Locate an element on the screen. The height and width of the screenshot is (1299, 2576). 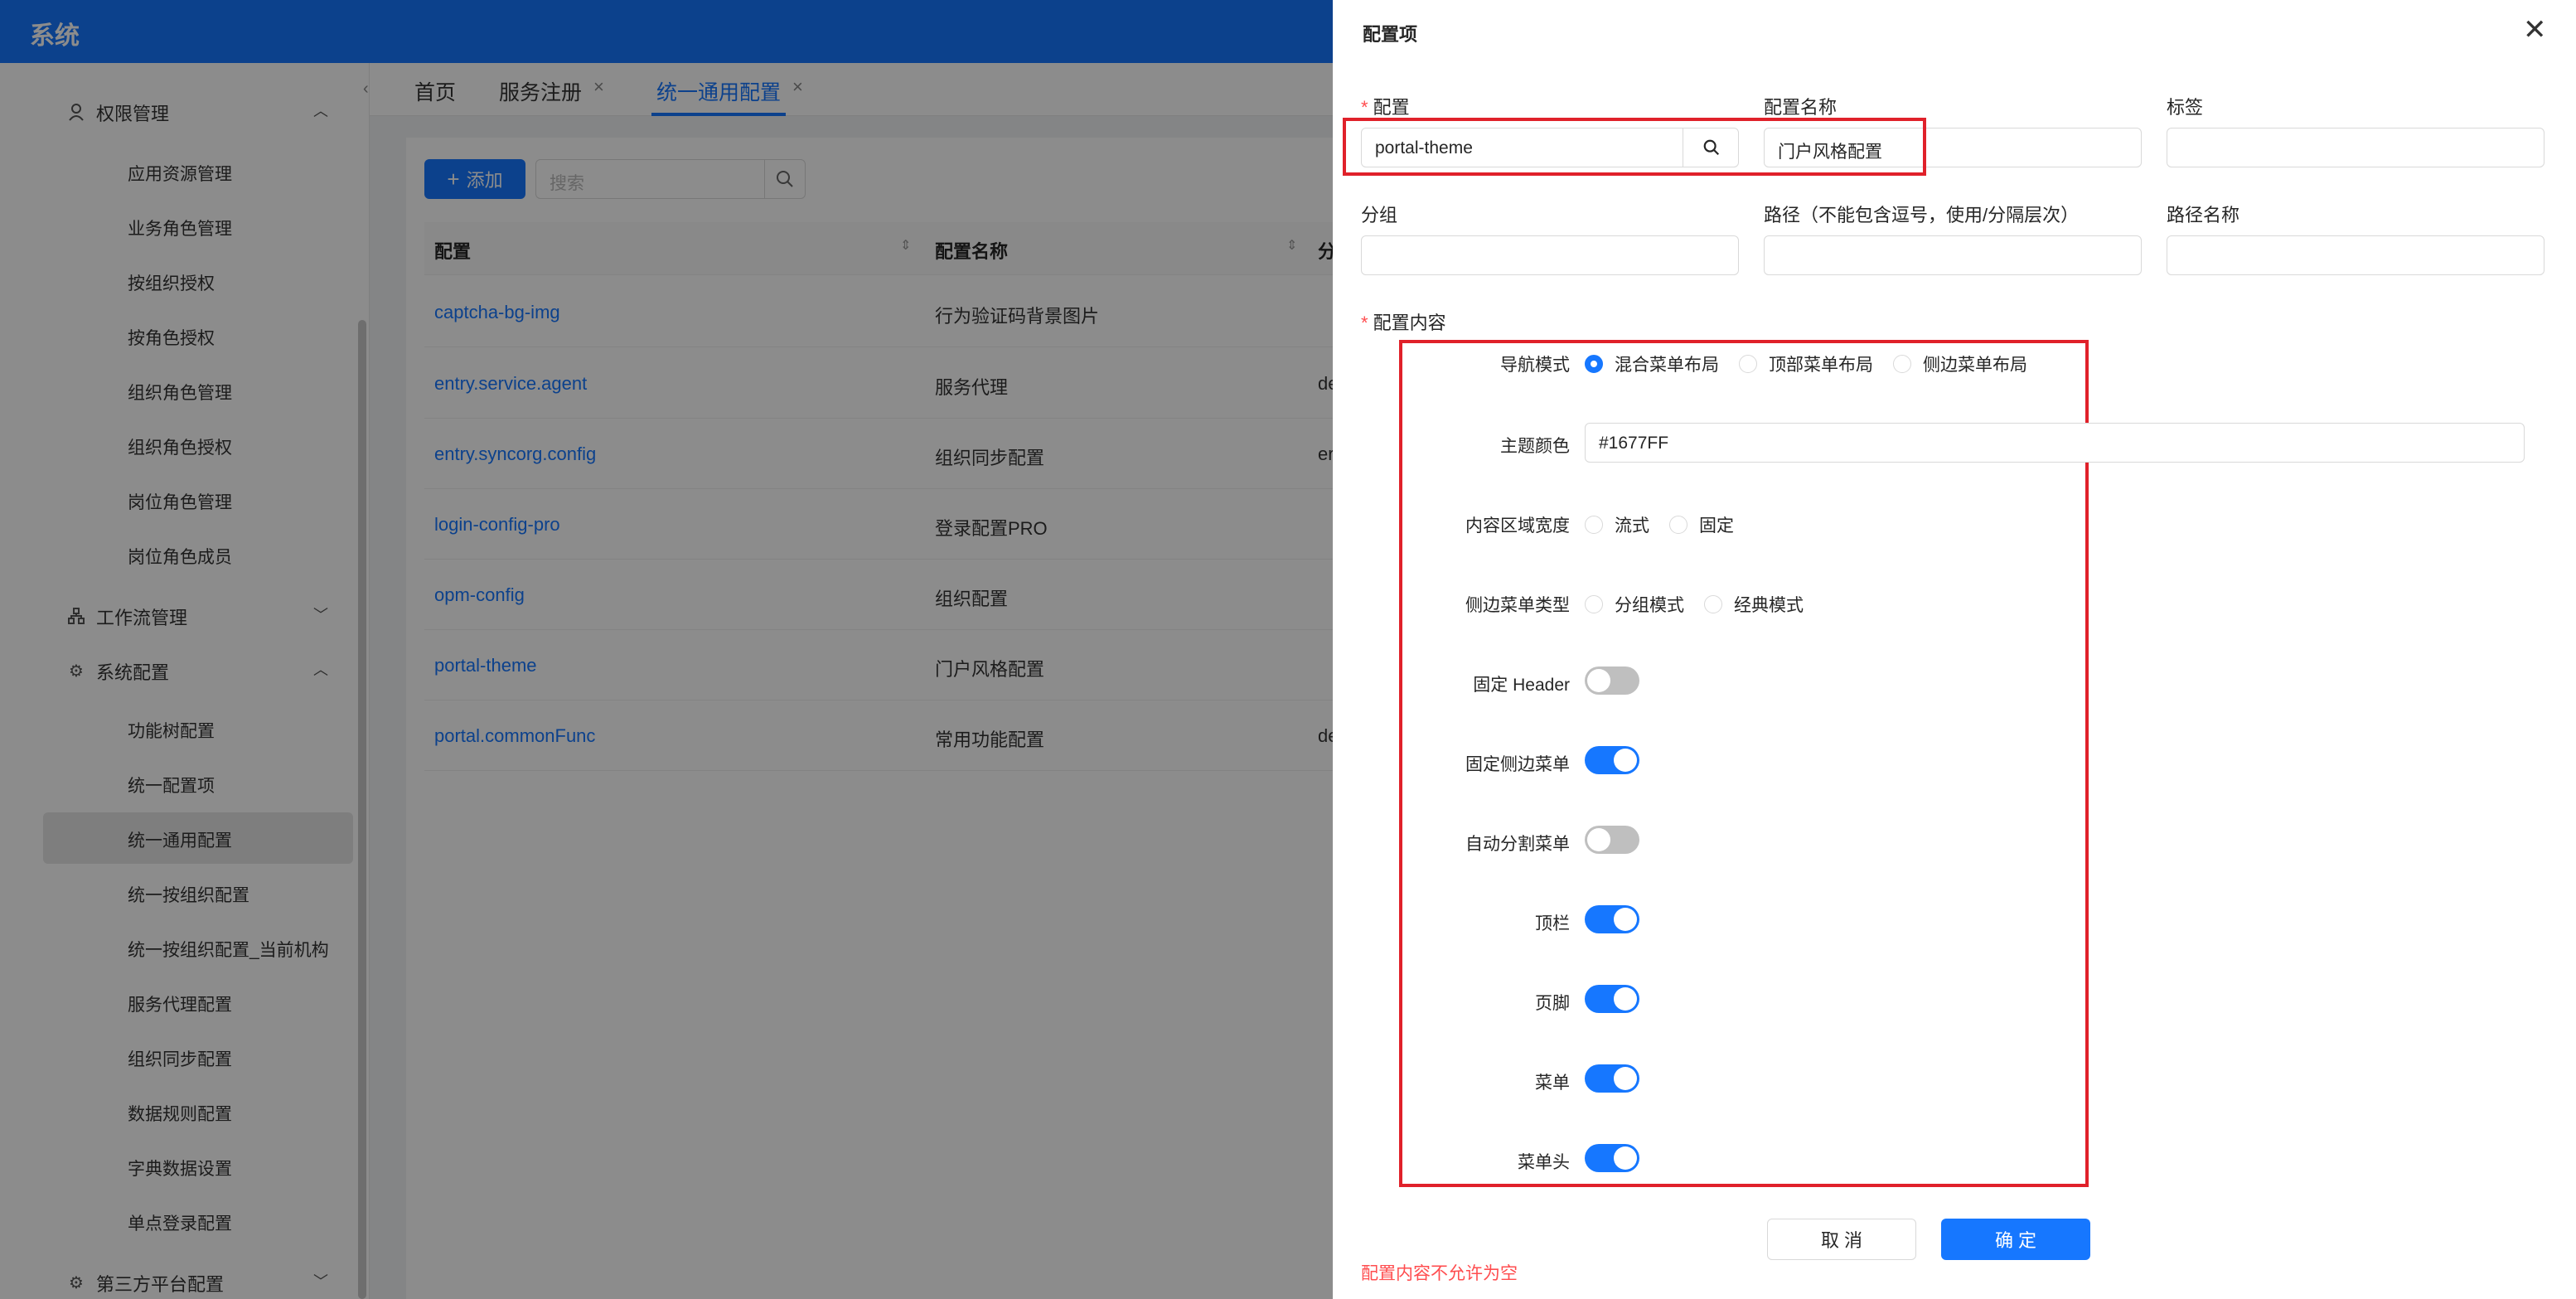
top-bar-label: 顶栏 is located at coordinates (1552, 924).